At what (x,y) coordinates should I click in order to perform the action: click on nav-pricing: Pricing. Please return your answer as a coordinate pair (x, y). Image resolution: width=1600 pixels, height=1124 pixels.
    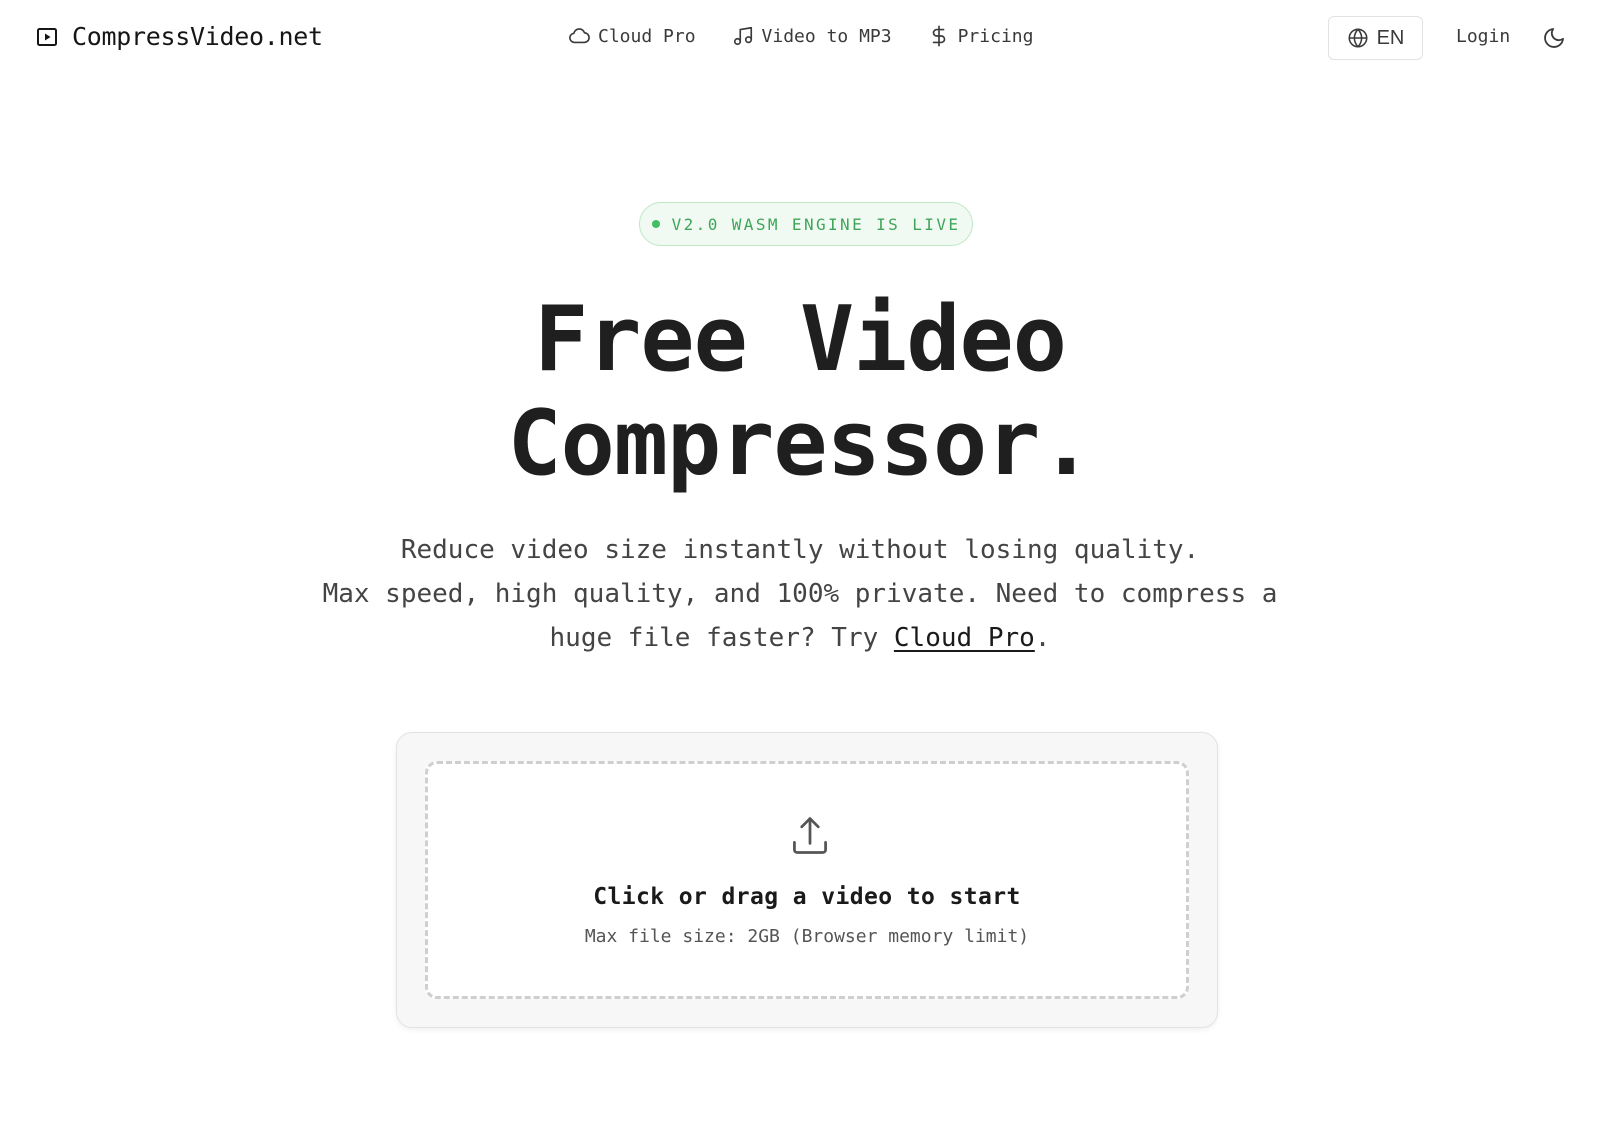
    Looking at the image, I should click on (981, 36).